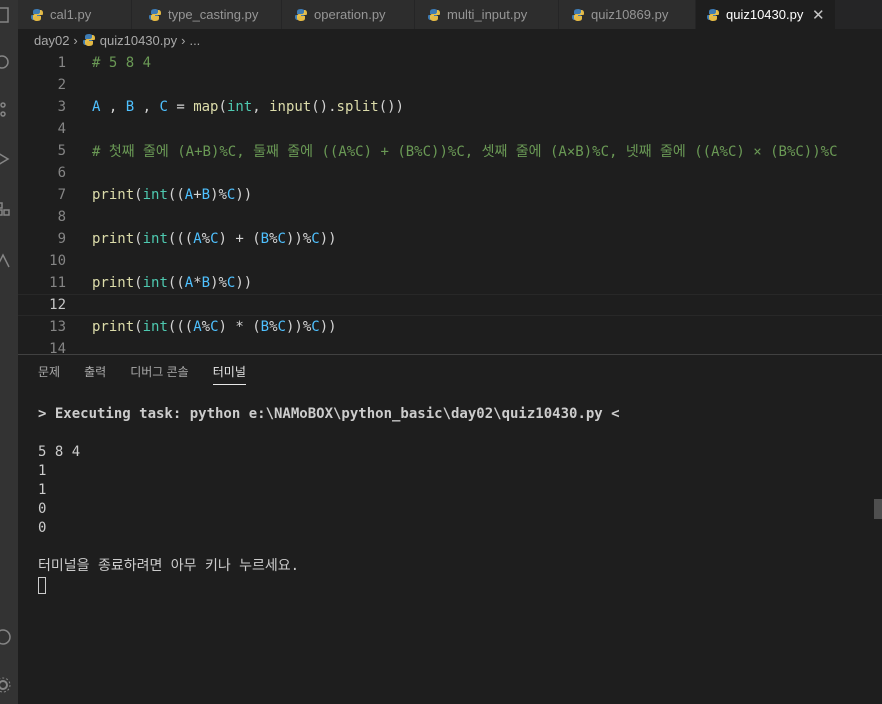 The image size is (882, 704). What do you see at coordinates (450, 195) in the screenshot?
I see `code-line: 7 print(int((A+B)%C))` at bounding box center [450, 195].